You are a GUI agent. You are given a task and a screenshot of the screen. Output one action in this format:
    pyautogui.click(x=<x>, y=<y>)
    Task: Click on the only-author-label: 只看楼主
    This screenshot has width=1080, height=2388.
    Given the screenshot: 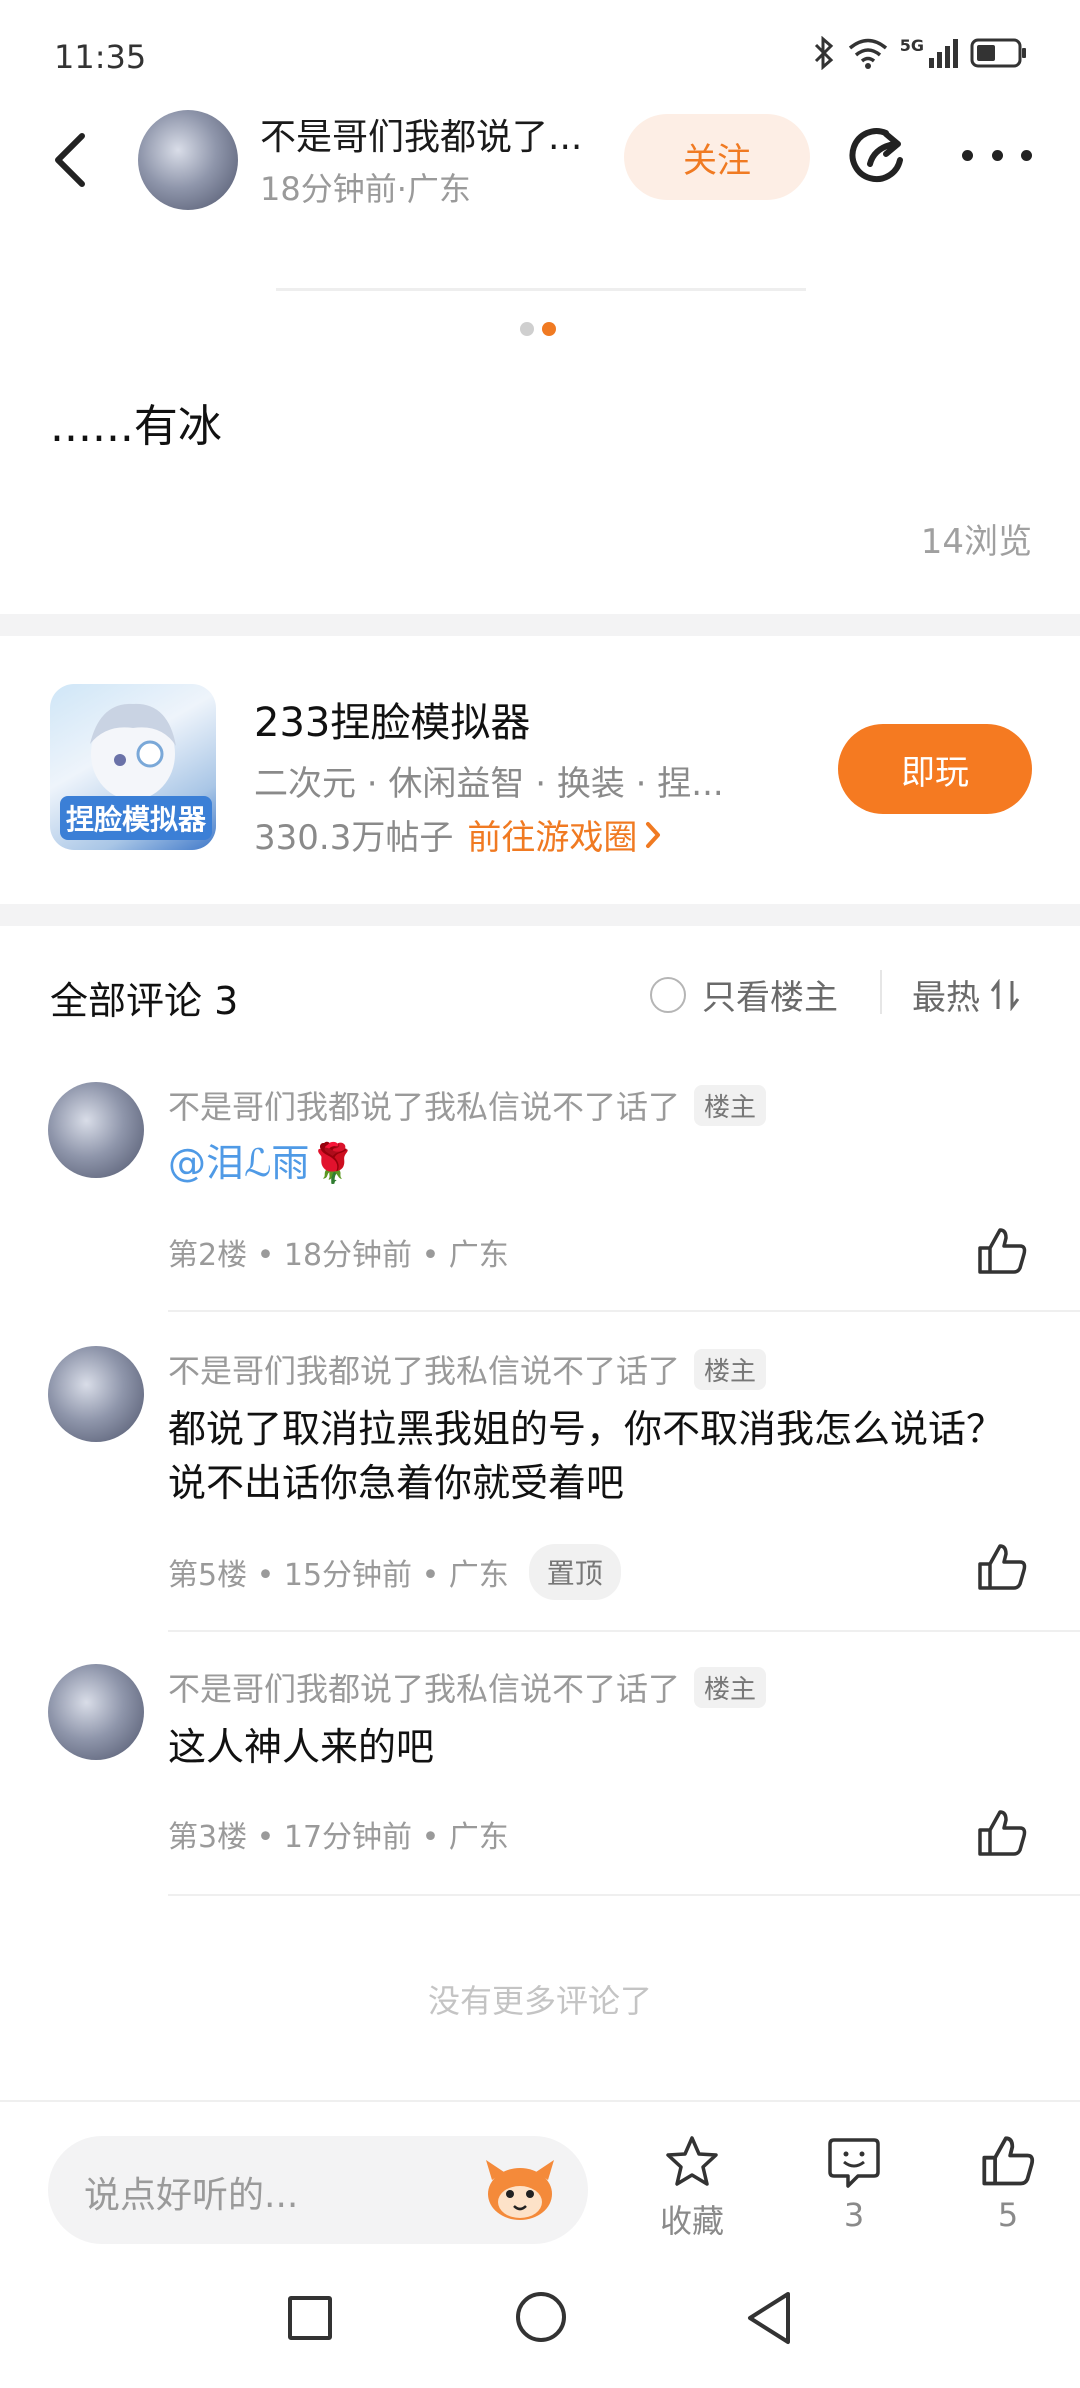 What is the action you would take?
    pyautogui.click(x=770, y=998)
    